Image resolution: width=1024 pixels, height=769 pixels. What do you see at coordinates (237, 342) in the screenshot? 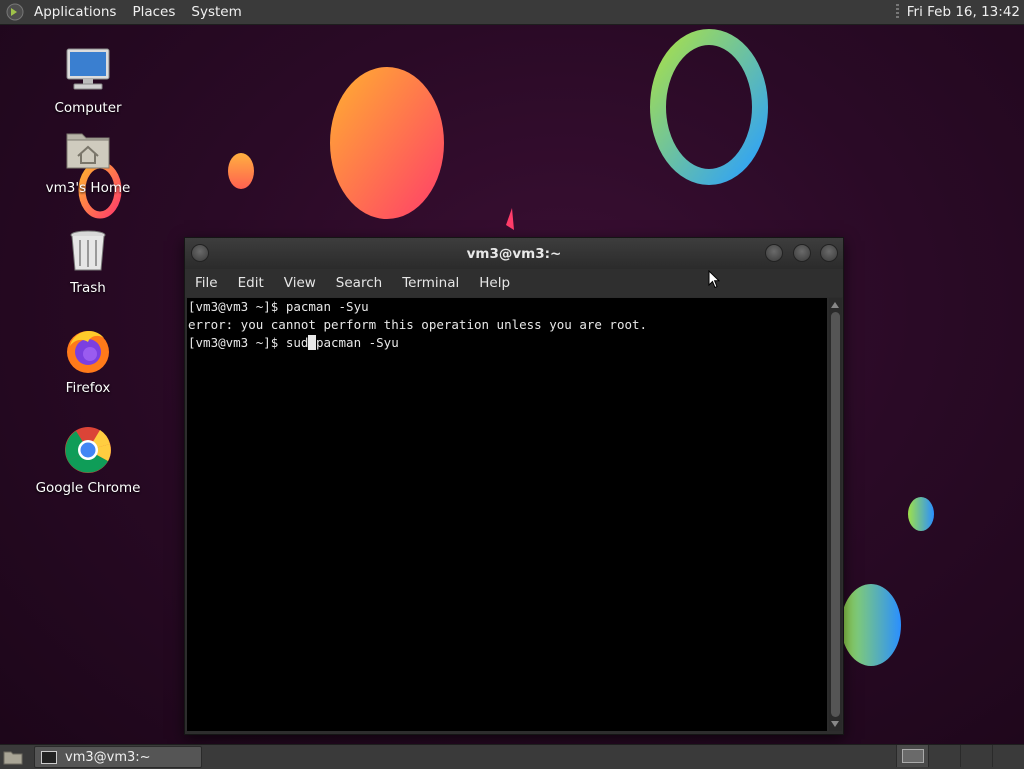
I see `prompt: [vm3@vm3 ~]$` at bounding box center [237, 342].